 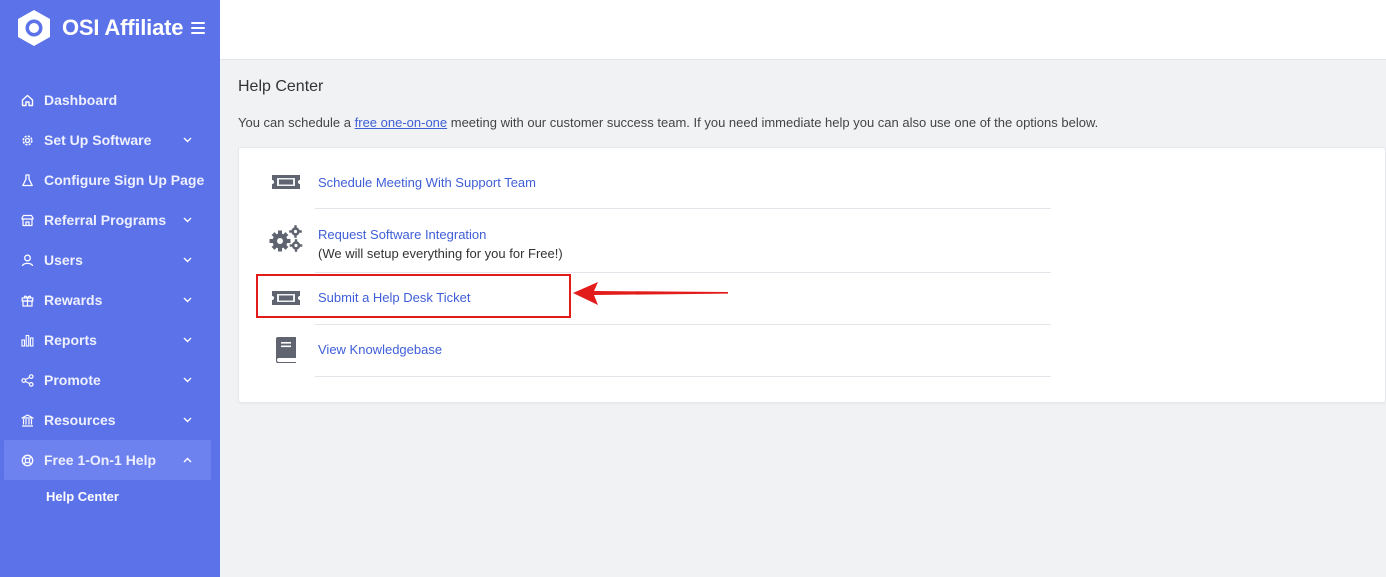 I want to click on home-icon, so click(x=27, y=100).